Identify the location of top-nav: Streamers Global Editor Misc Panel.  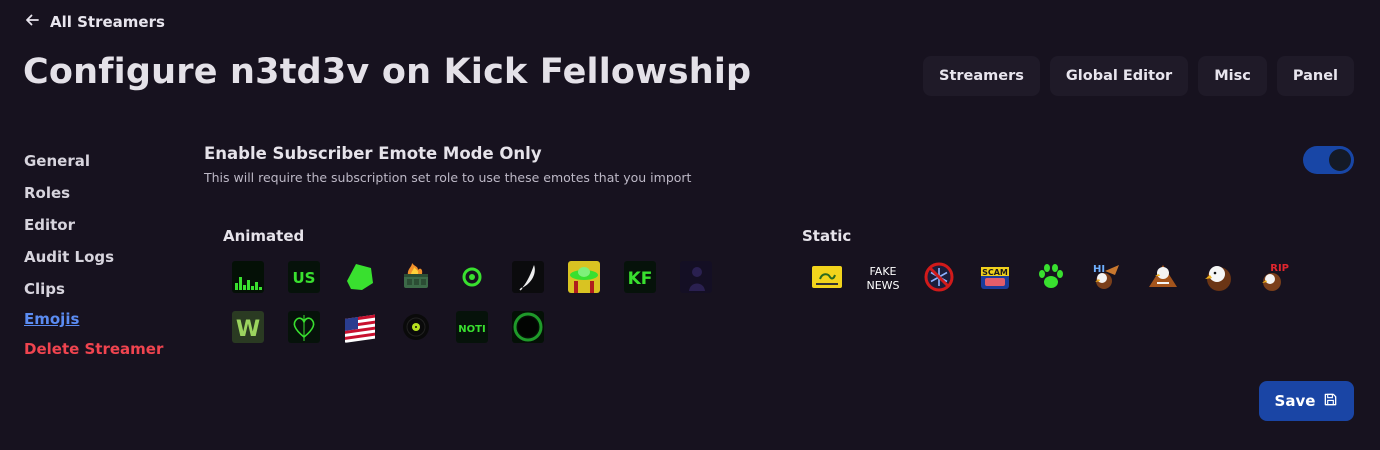
(1138, 76).